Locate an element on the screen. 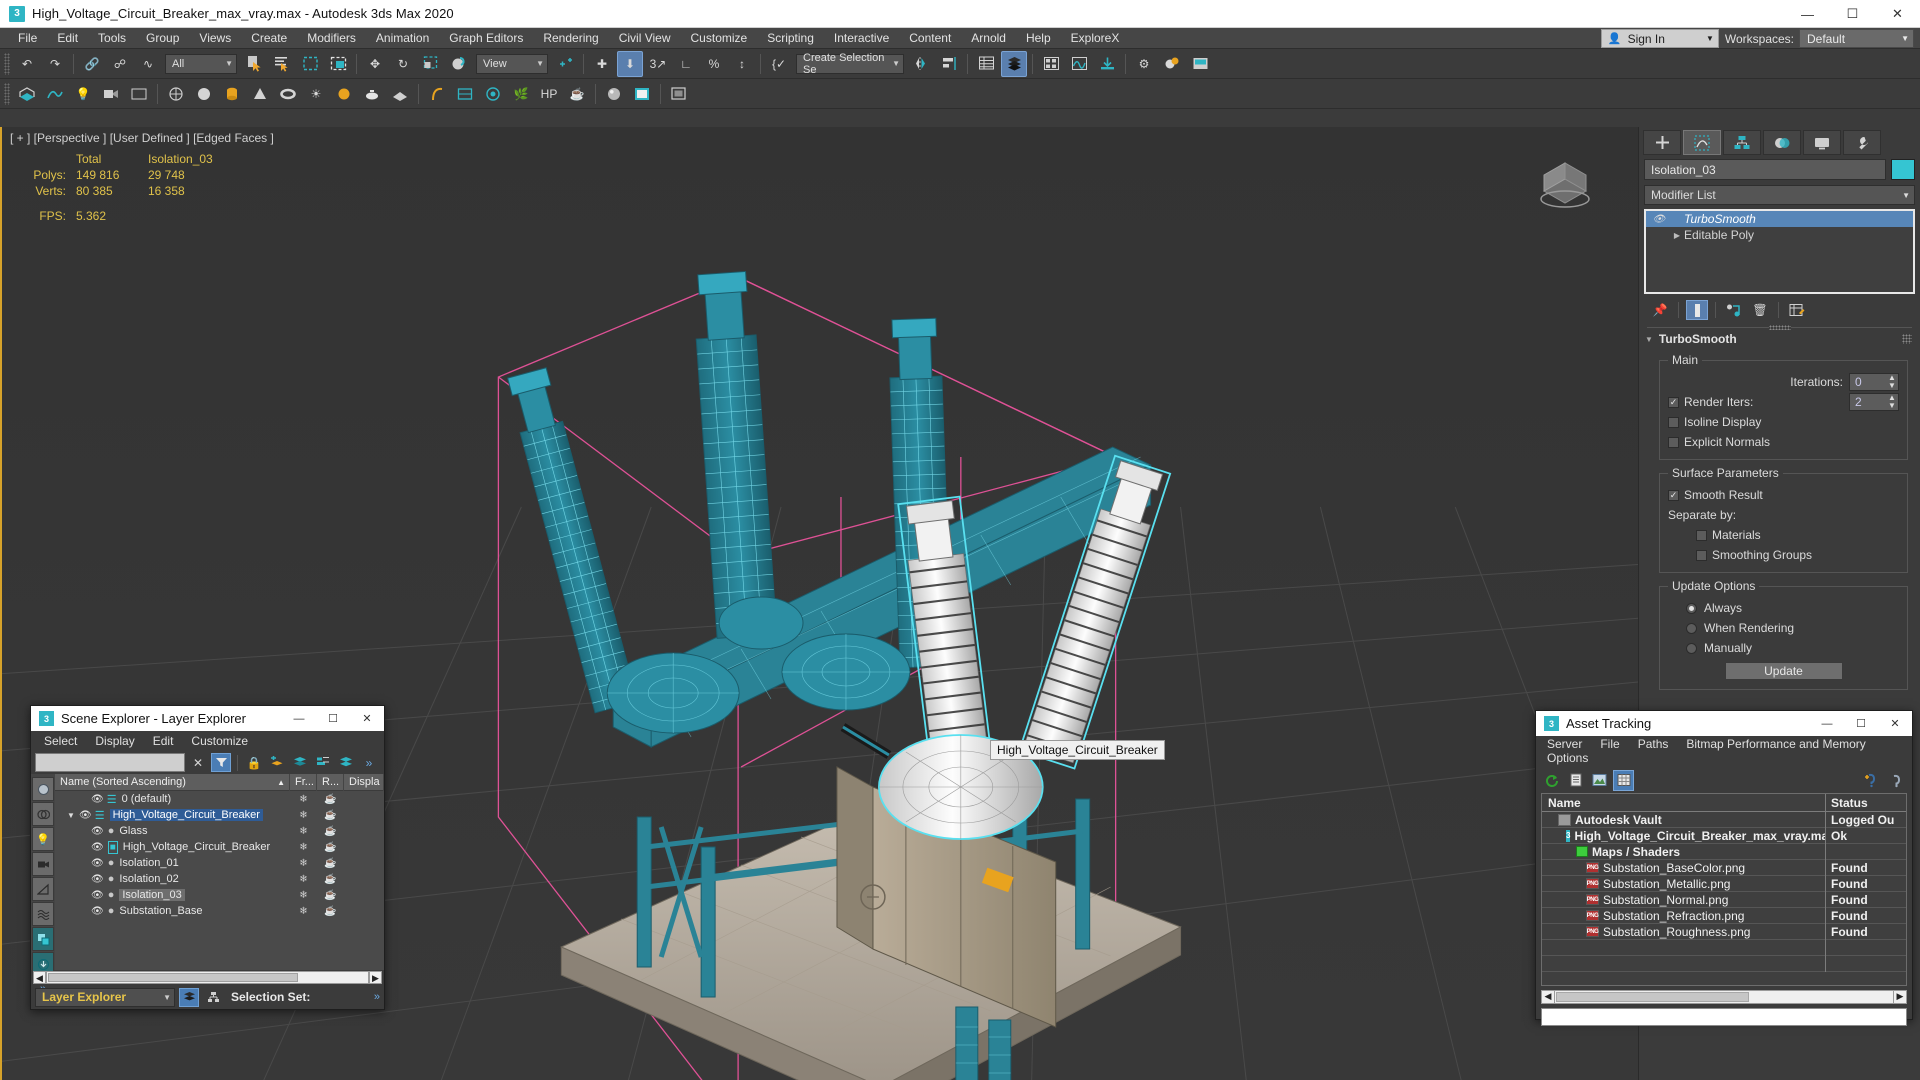  plane-primitive-icon is located at coordinates (400, 94).